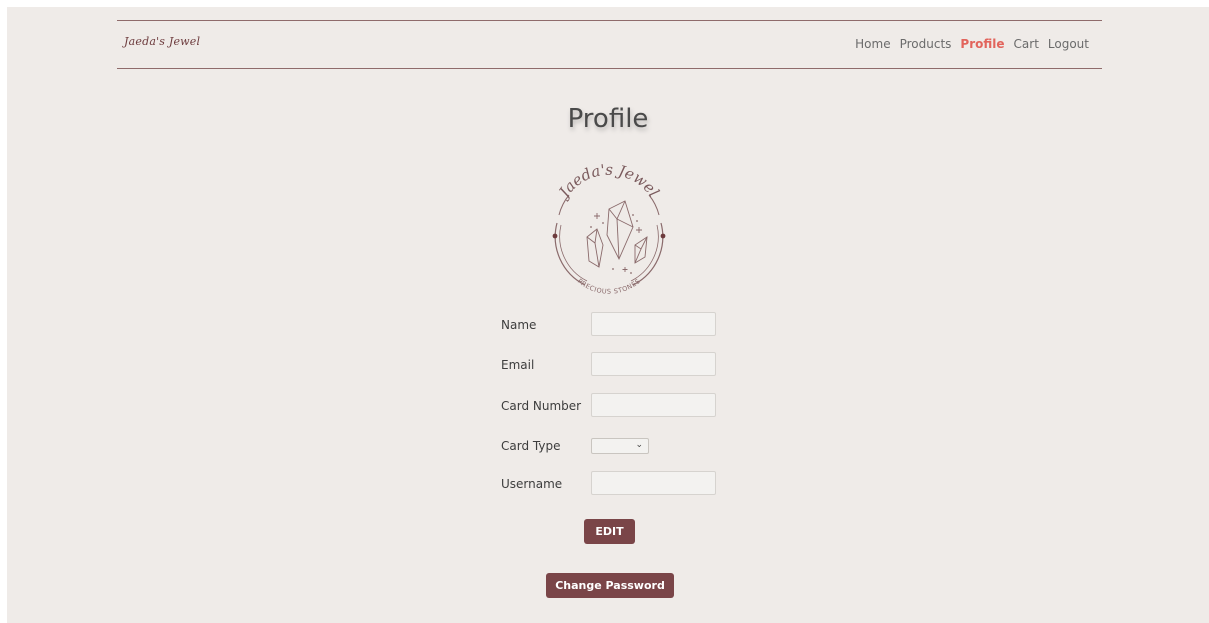 This screenshot has width=1209, height=623. Describe the element at coordinates (162, 41) in the screenshot. I see `brand-logo: Jaeda's Jewel` at that location.